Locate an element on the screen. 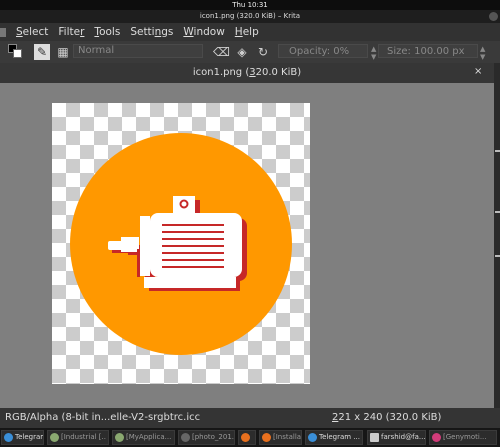  terminal-icon is located at coordinates (374, 437).